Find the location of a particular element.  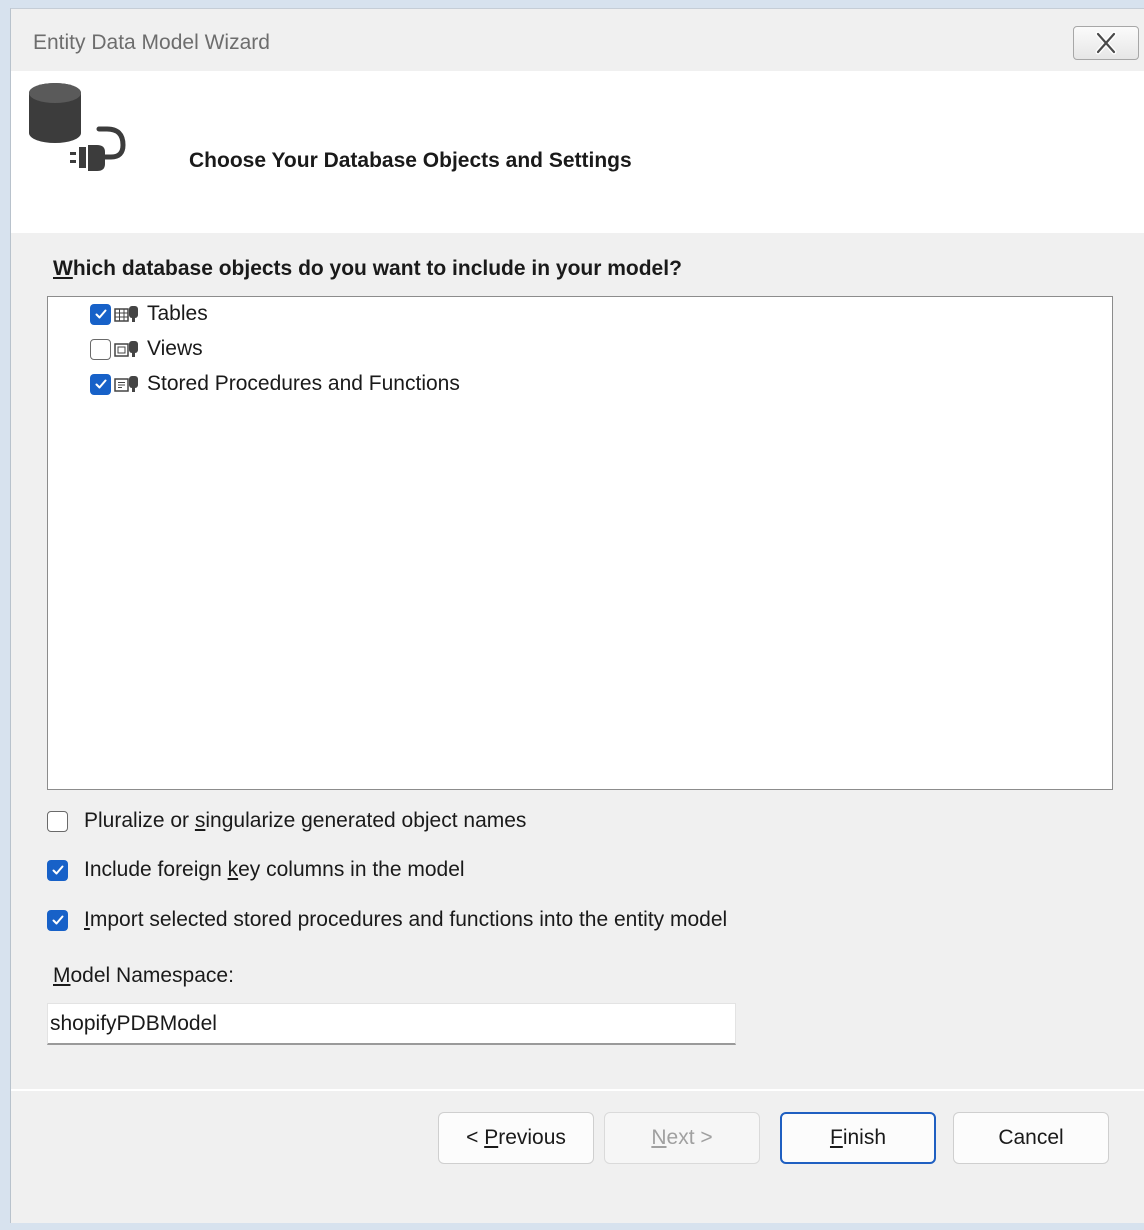

tree-item-tables: Tables is located at coordinates (149, 314).